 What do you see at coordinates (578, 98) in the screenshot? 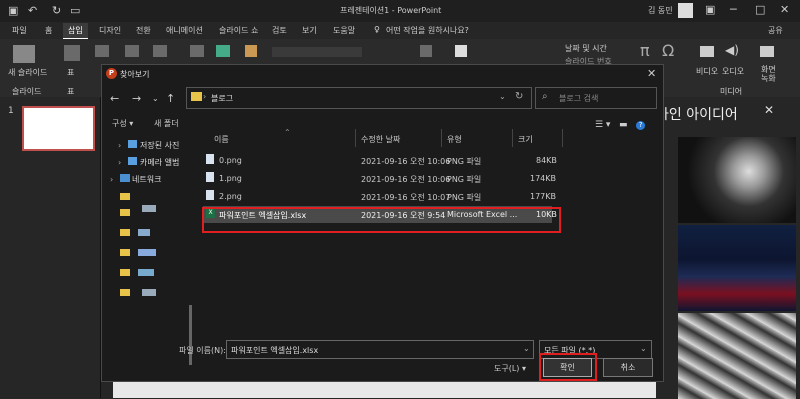
I see `search-input: 블로그 검색` at bounding box center [578, 98].